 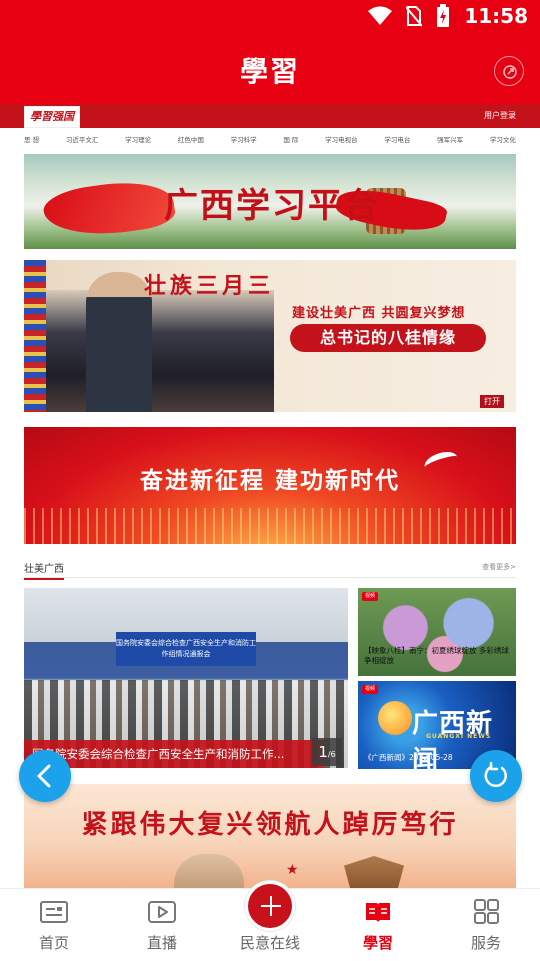 What do you see at coordinates (162, 925) in the screenshot?
I see `tab-live: 直播` at bounding box center [162, 925].